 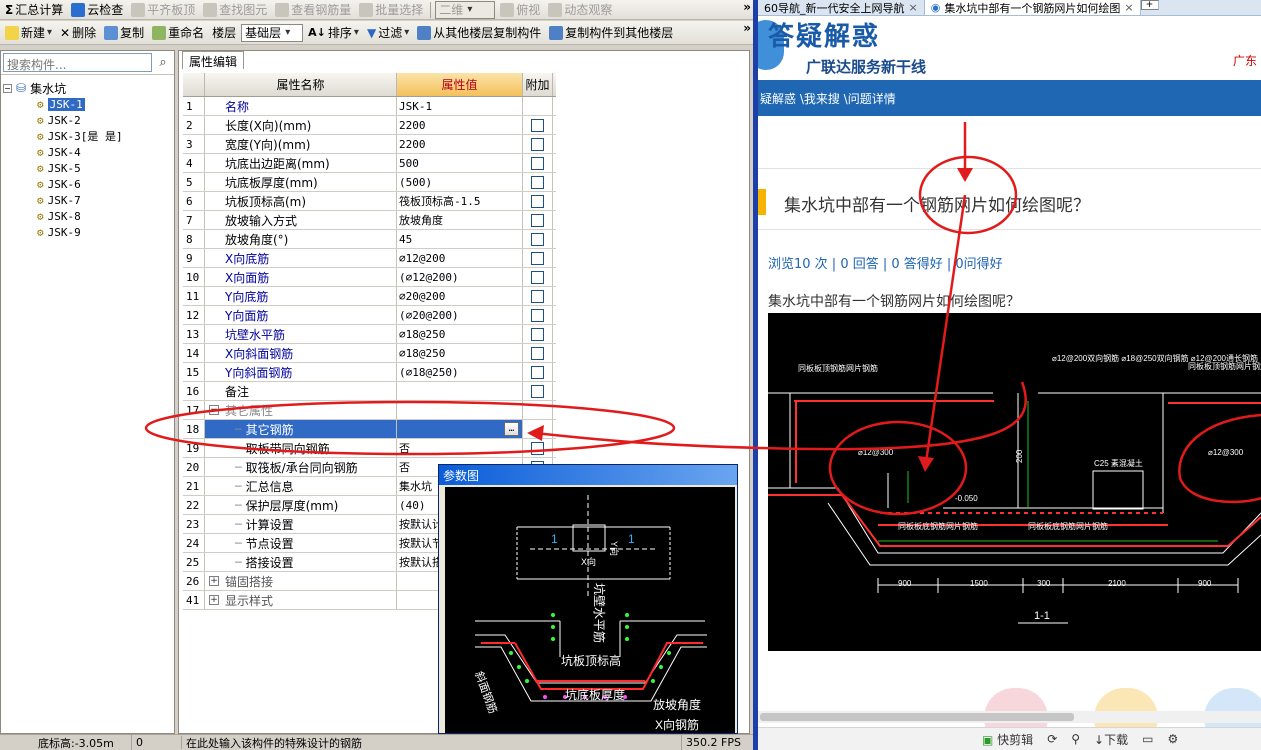 I want to click on property-value-cell: 45, so click(x=460, y=239).